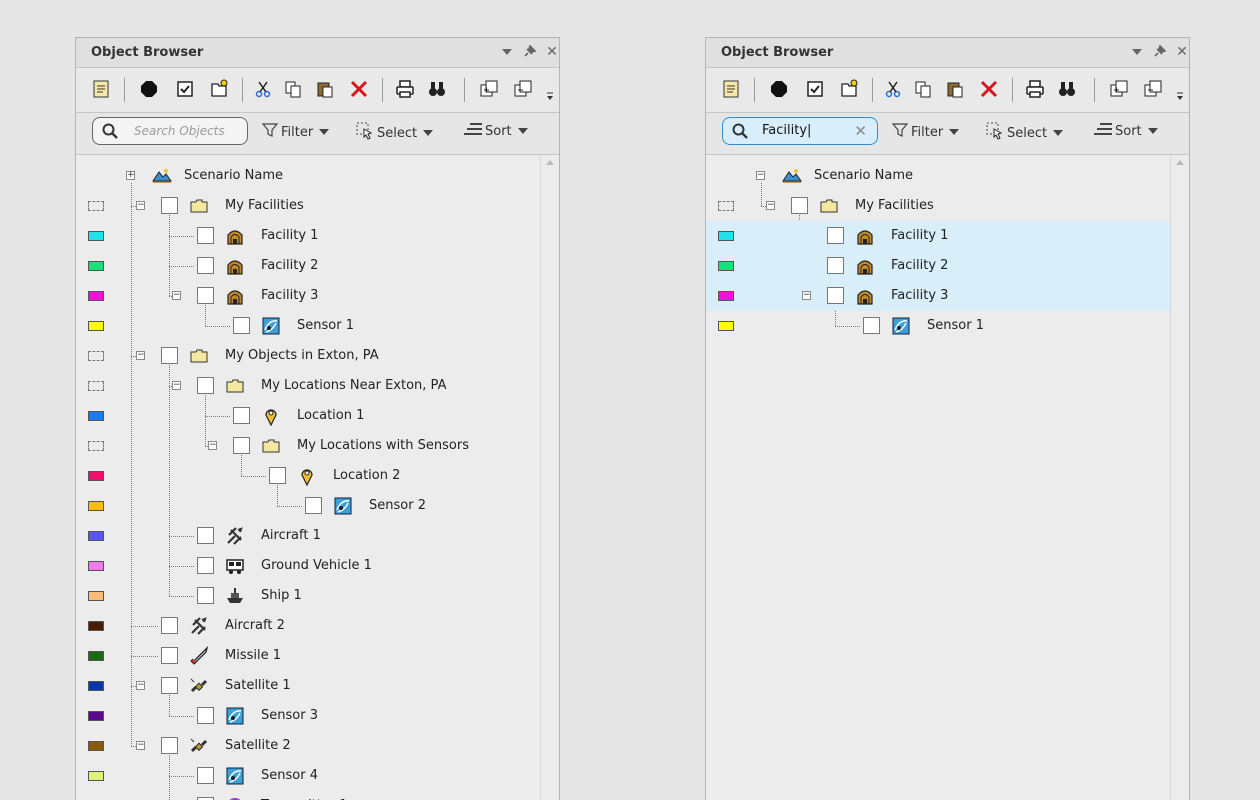 Image resolution: width=1260 pixels, height=800 pixels. Describe the element at coordinates (308, 266) in the screenshot. I see `tree-item: Facility 2` at that location.